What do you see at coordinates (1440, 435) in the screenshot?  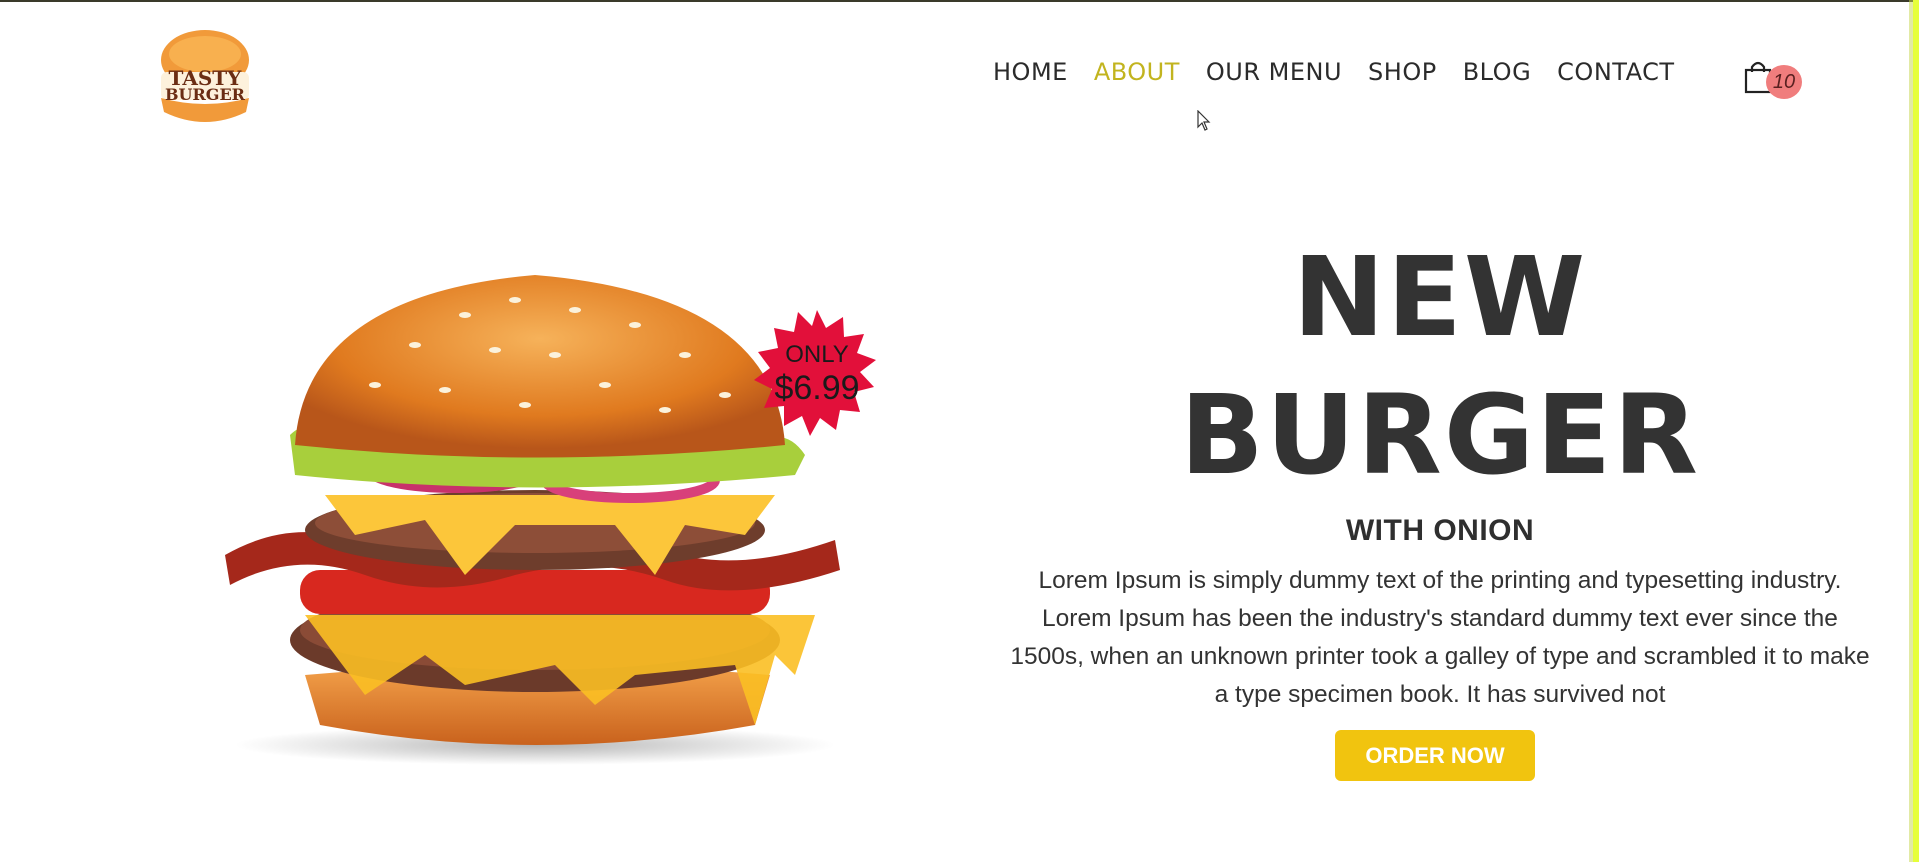 I see `hero-title-line2: BURGER` at bounding box center [1440, 435].